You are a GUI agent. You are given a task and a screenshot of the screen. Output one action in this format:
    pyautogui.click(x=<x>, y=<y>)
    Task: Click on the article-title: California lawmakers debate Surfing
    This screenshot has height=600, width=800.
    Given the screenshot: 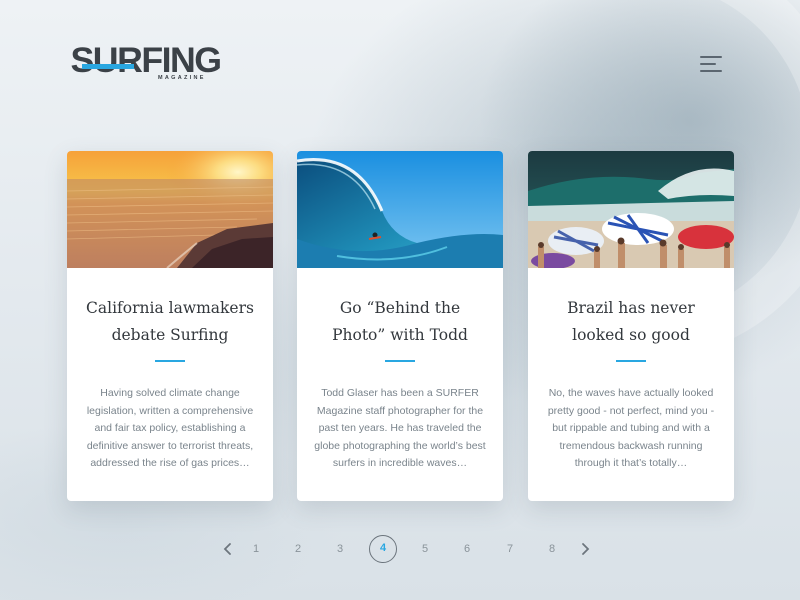 What is the action you would take?
    pyautogui.click(x=170, y=322)
    